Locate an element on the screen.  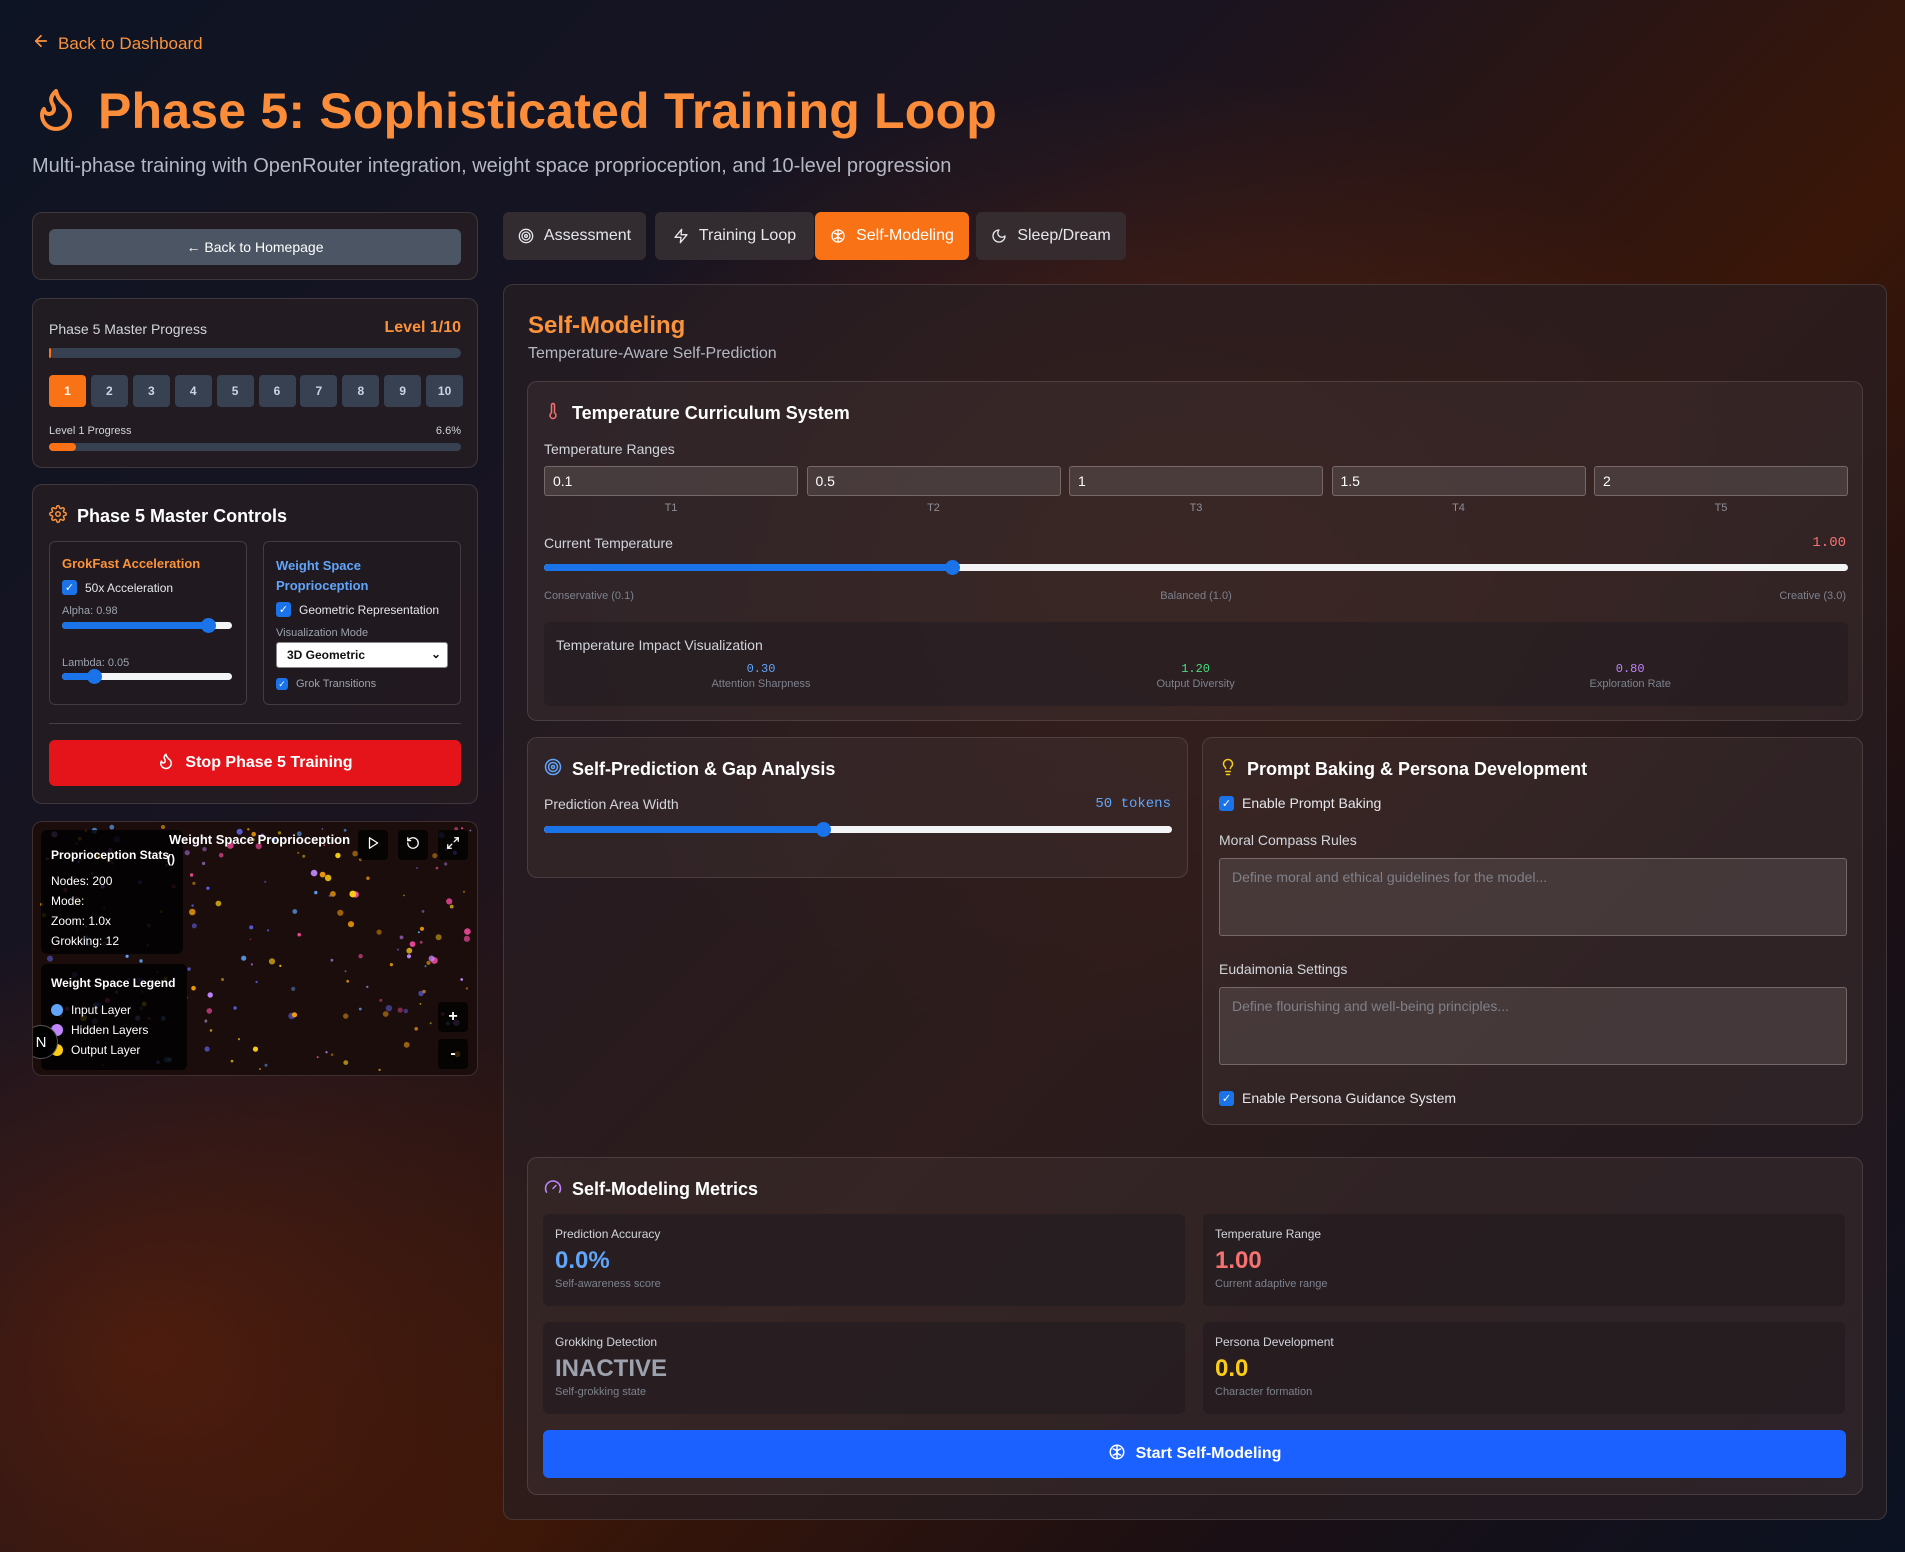
scale-creative: Creative (3.0) is located at coordinates (1812, 596).